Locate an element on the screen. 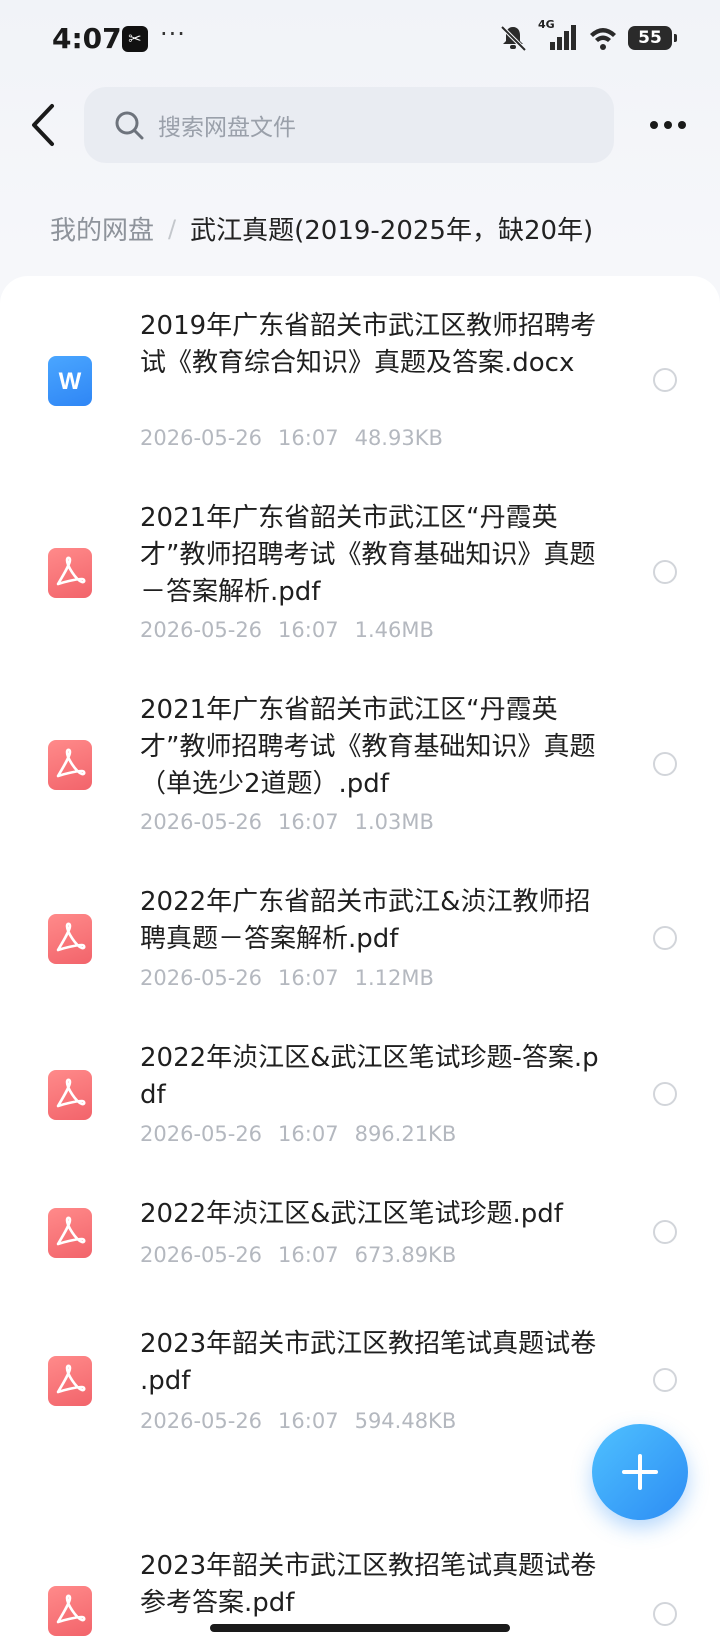 This screenshot has width=720, height=1640. file-name: 2022年广东省韶关市武江&浈江教师招聘真题－答案解析.pdf is located at coordinates (365, 920).